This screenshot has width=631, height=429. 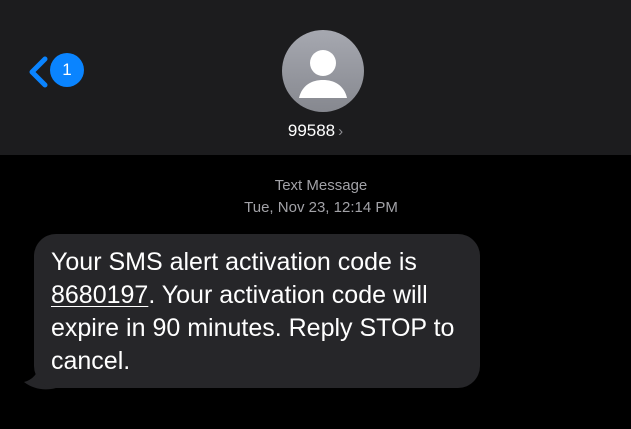 What do you see at coordinates (234, 262) in the screenshot?
I see `message-text-start: Your SMS alert activation code is` at bounding box center [234, 262].